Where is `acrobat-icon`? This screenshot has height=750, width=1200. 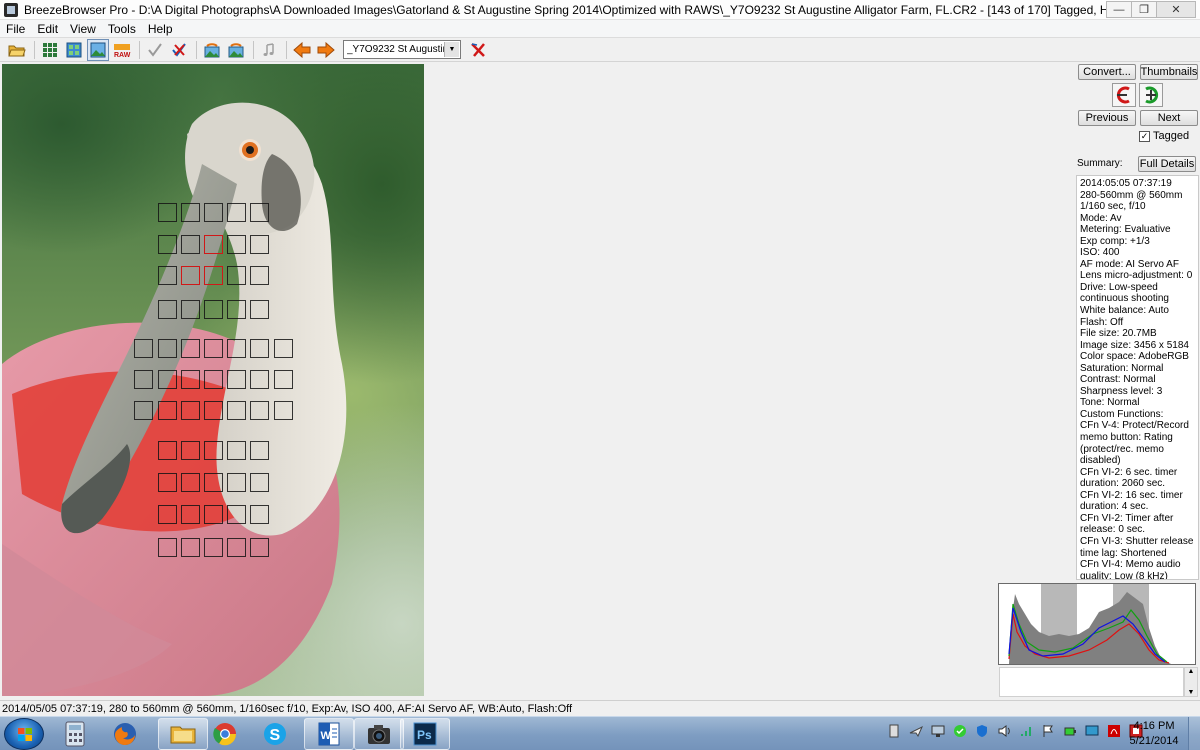
acrobat-icon is located at coordinates (1114, 731).